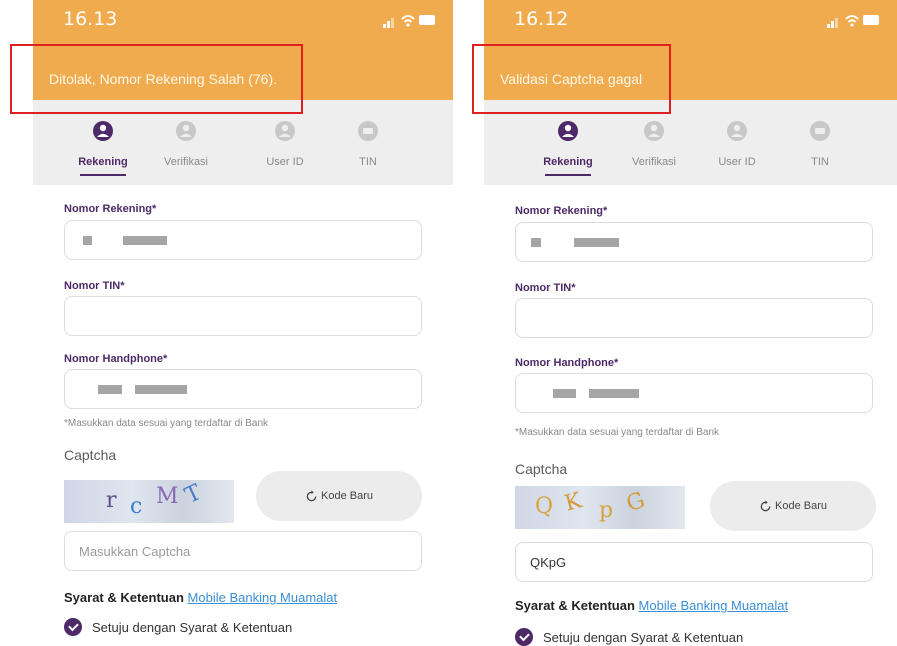  Describe the element at coordinates (606, 510) in the screenshot. I see `captcha-char: p` at that location.